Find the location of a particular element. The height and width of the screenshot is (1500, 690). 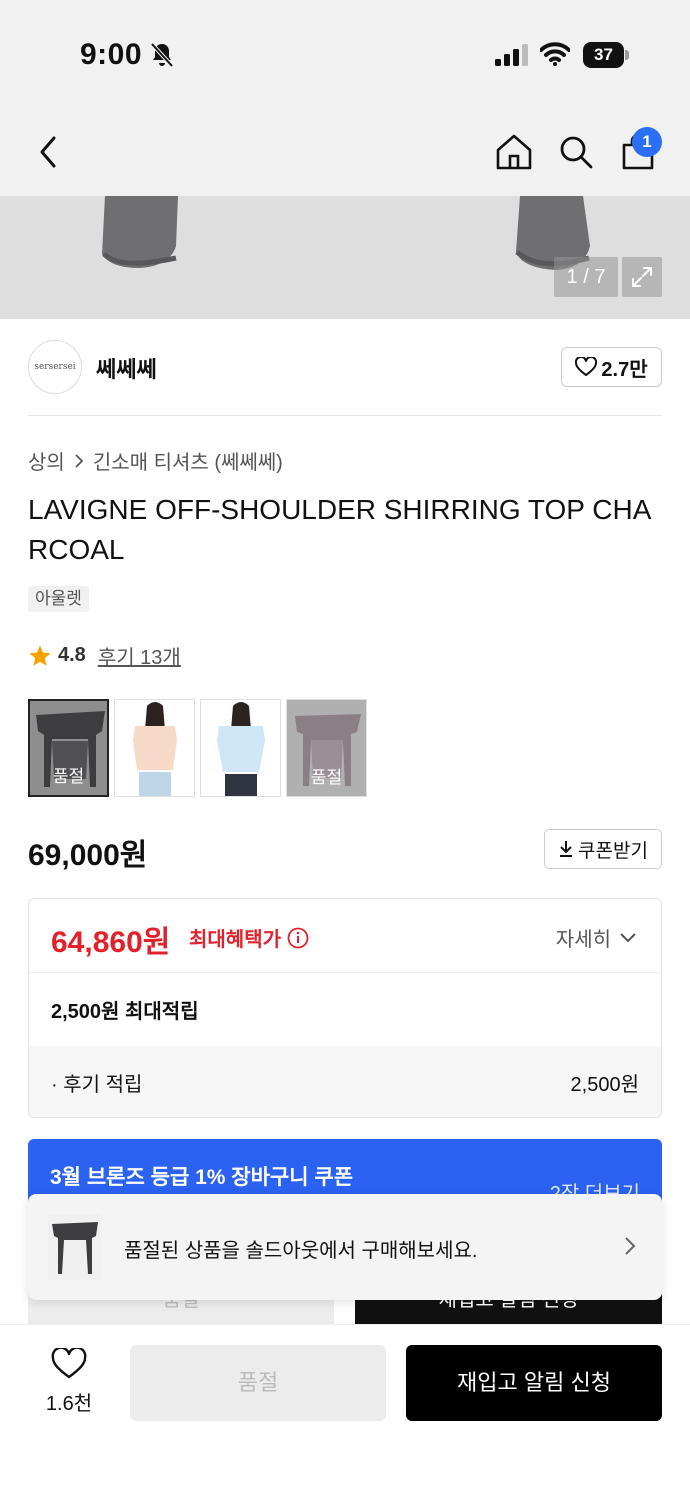

max-benefit-label: 최대혜택가 is located at coordinates (249, 937).